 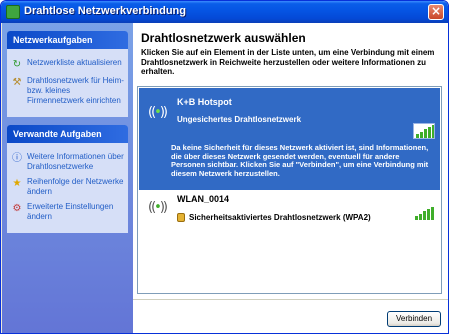 I want to click on footer-divider, so click(x=290, y=299).